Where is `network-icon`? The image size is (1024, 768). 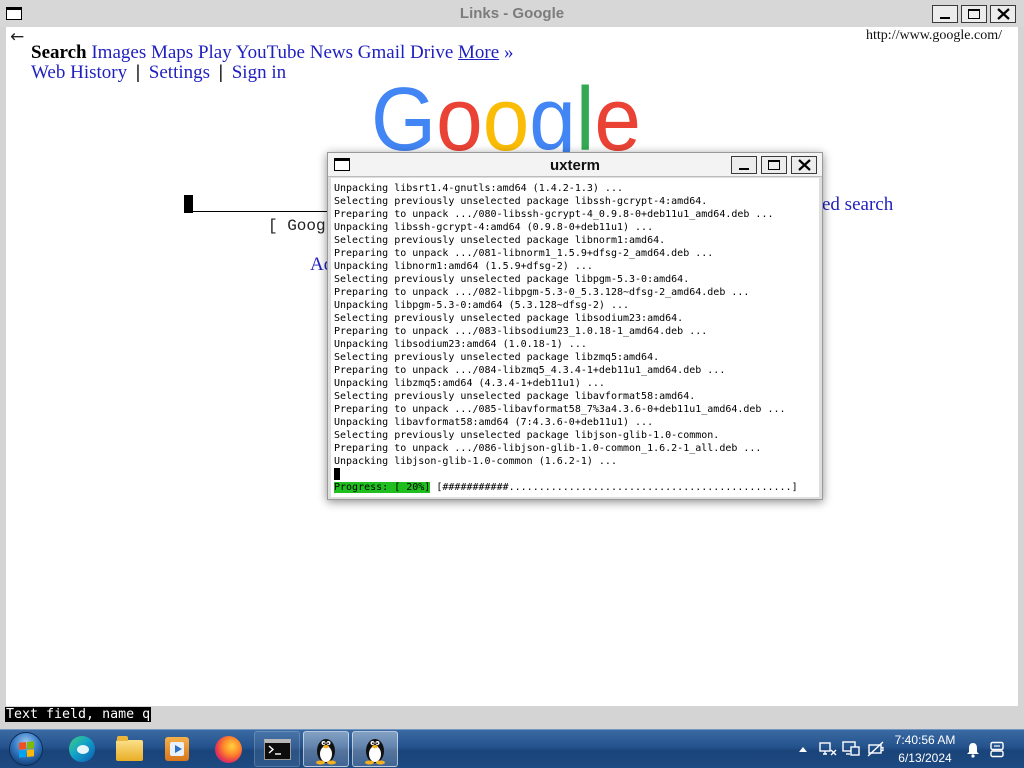
network-icon is located at coordinates (828, 749).